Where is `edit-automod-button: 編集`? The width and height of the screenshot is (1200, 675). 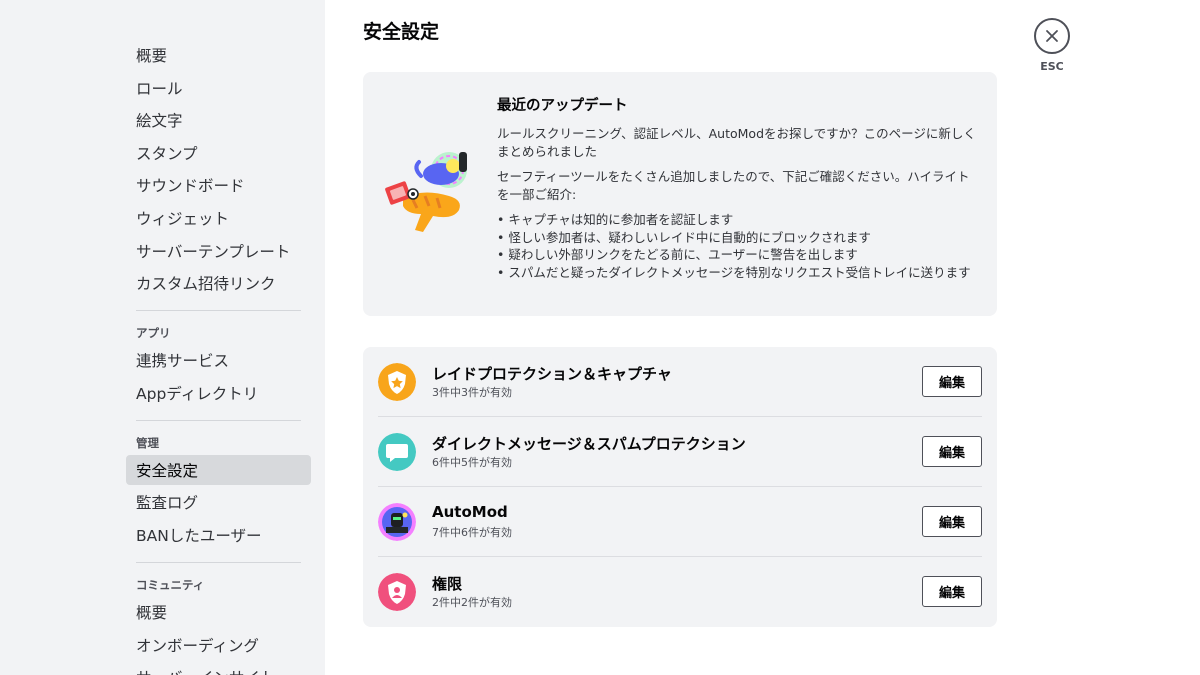
edit-automod-button: 編集 is located at coordinates (952, 521).